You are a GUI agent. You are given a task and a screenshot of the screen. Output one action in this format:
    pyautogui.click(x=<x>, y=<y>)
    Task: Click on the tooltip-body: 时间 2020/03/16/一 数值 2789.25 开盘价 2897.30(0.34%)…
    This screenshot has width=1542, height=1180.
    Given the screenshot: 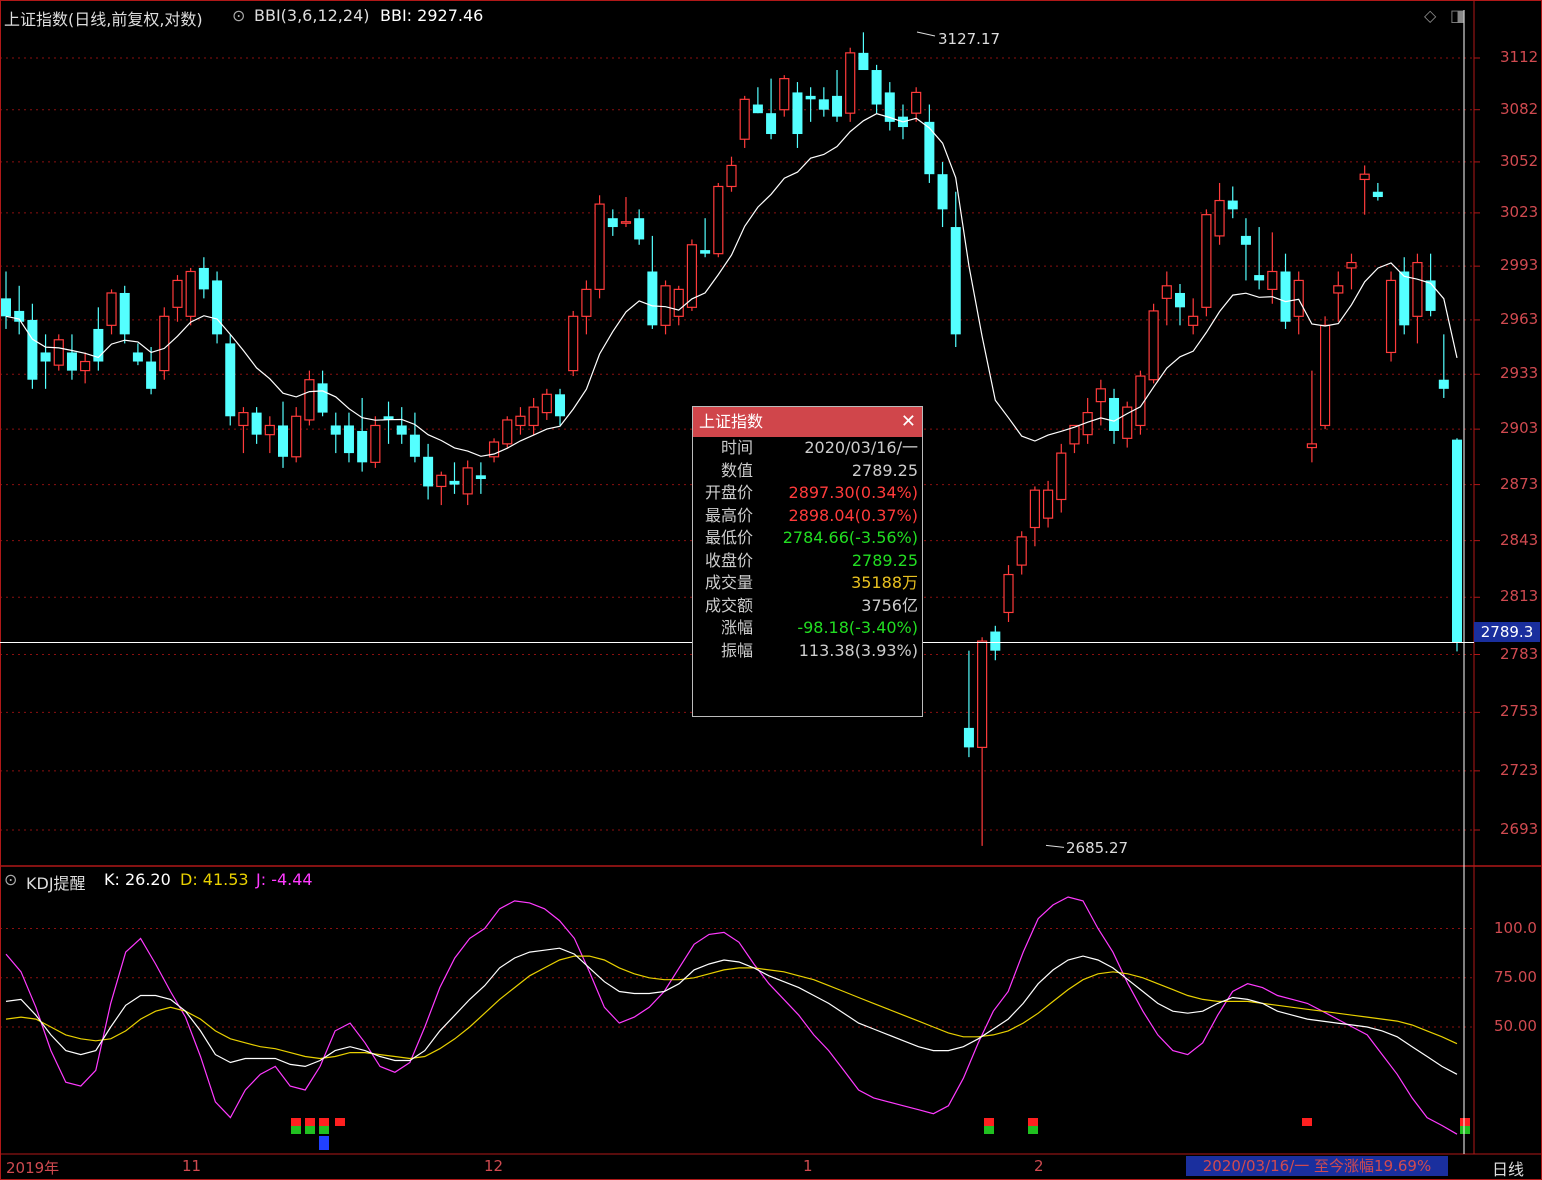 What is the action you would take?
    pyautogui.click(x=807, y=549)
    